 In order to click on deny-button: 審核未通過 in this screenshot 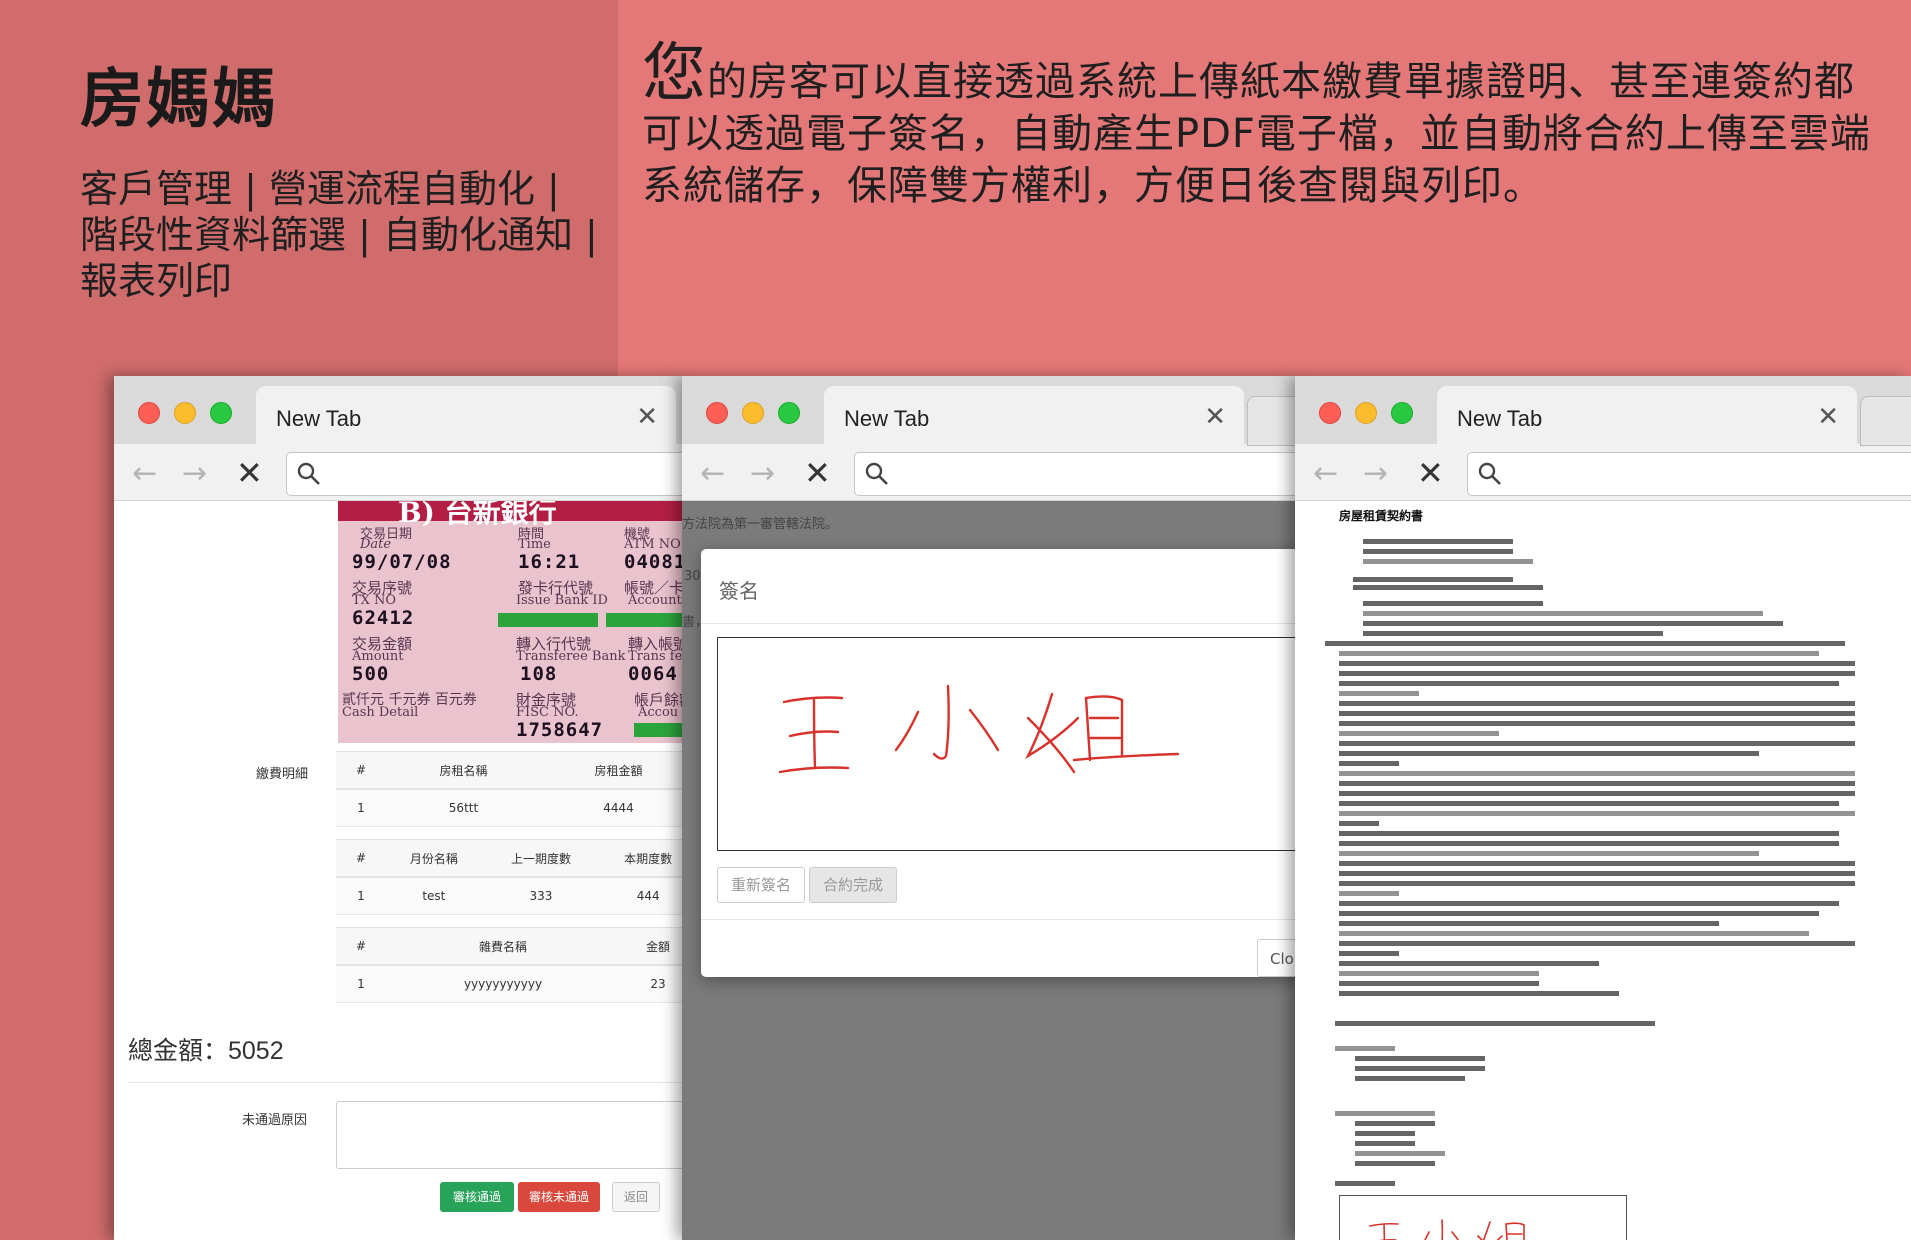, I will do `click(559, 1197)`.